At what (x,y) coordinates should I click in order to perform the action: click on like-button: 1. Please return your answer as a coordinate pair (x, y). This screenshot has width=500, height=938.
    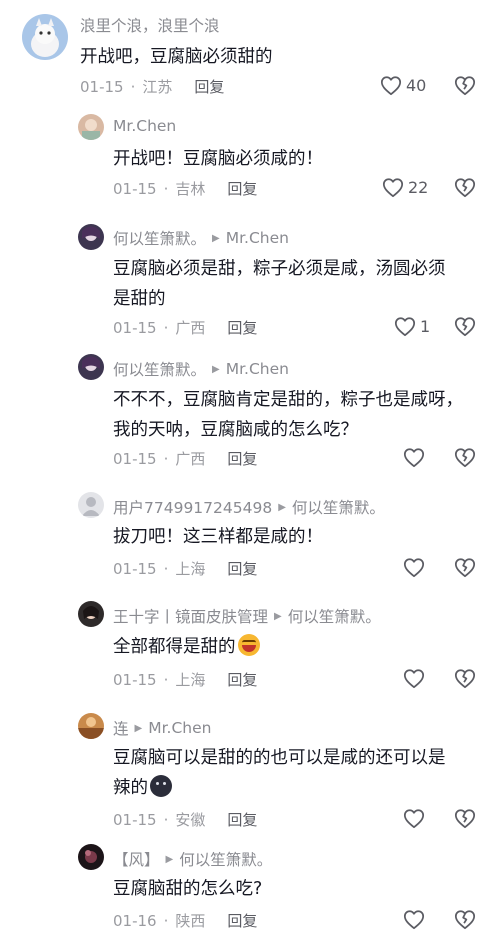
    Looking at the image, I should click on (412, 326).